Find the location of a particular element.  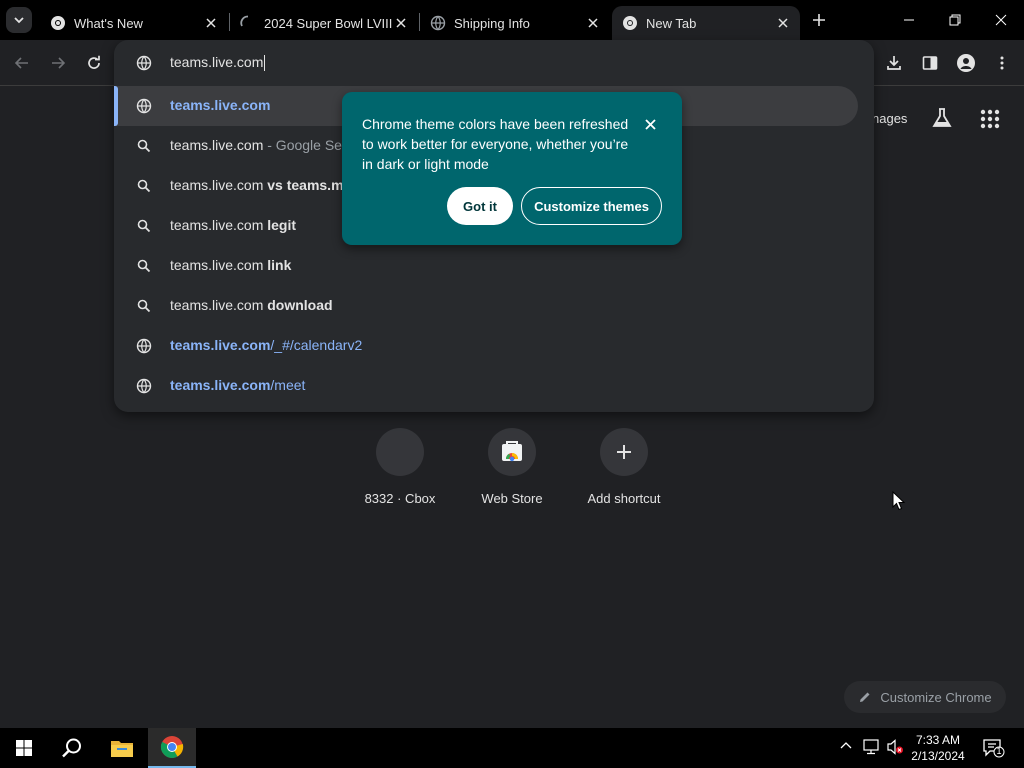

clock-date: 2/13/2024 is located at coordinates (938, 756).